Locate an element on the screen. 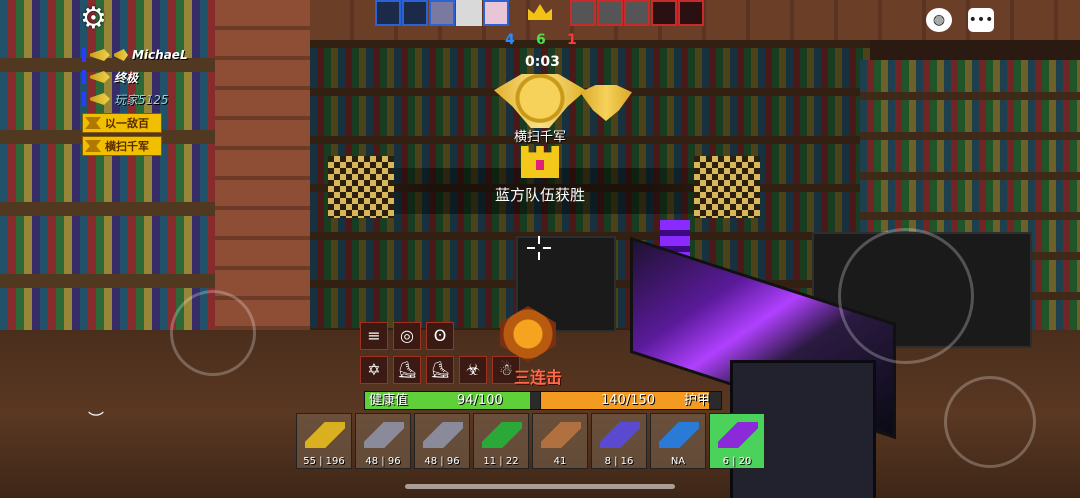 The height and width of the screenshot is (498, 1080). globe-icon: ◍ is located at coordinates (939, 20).